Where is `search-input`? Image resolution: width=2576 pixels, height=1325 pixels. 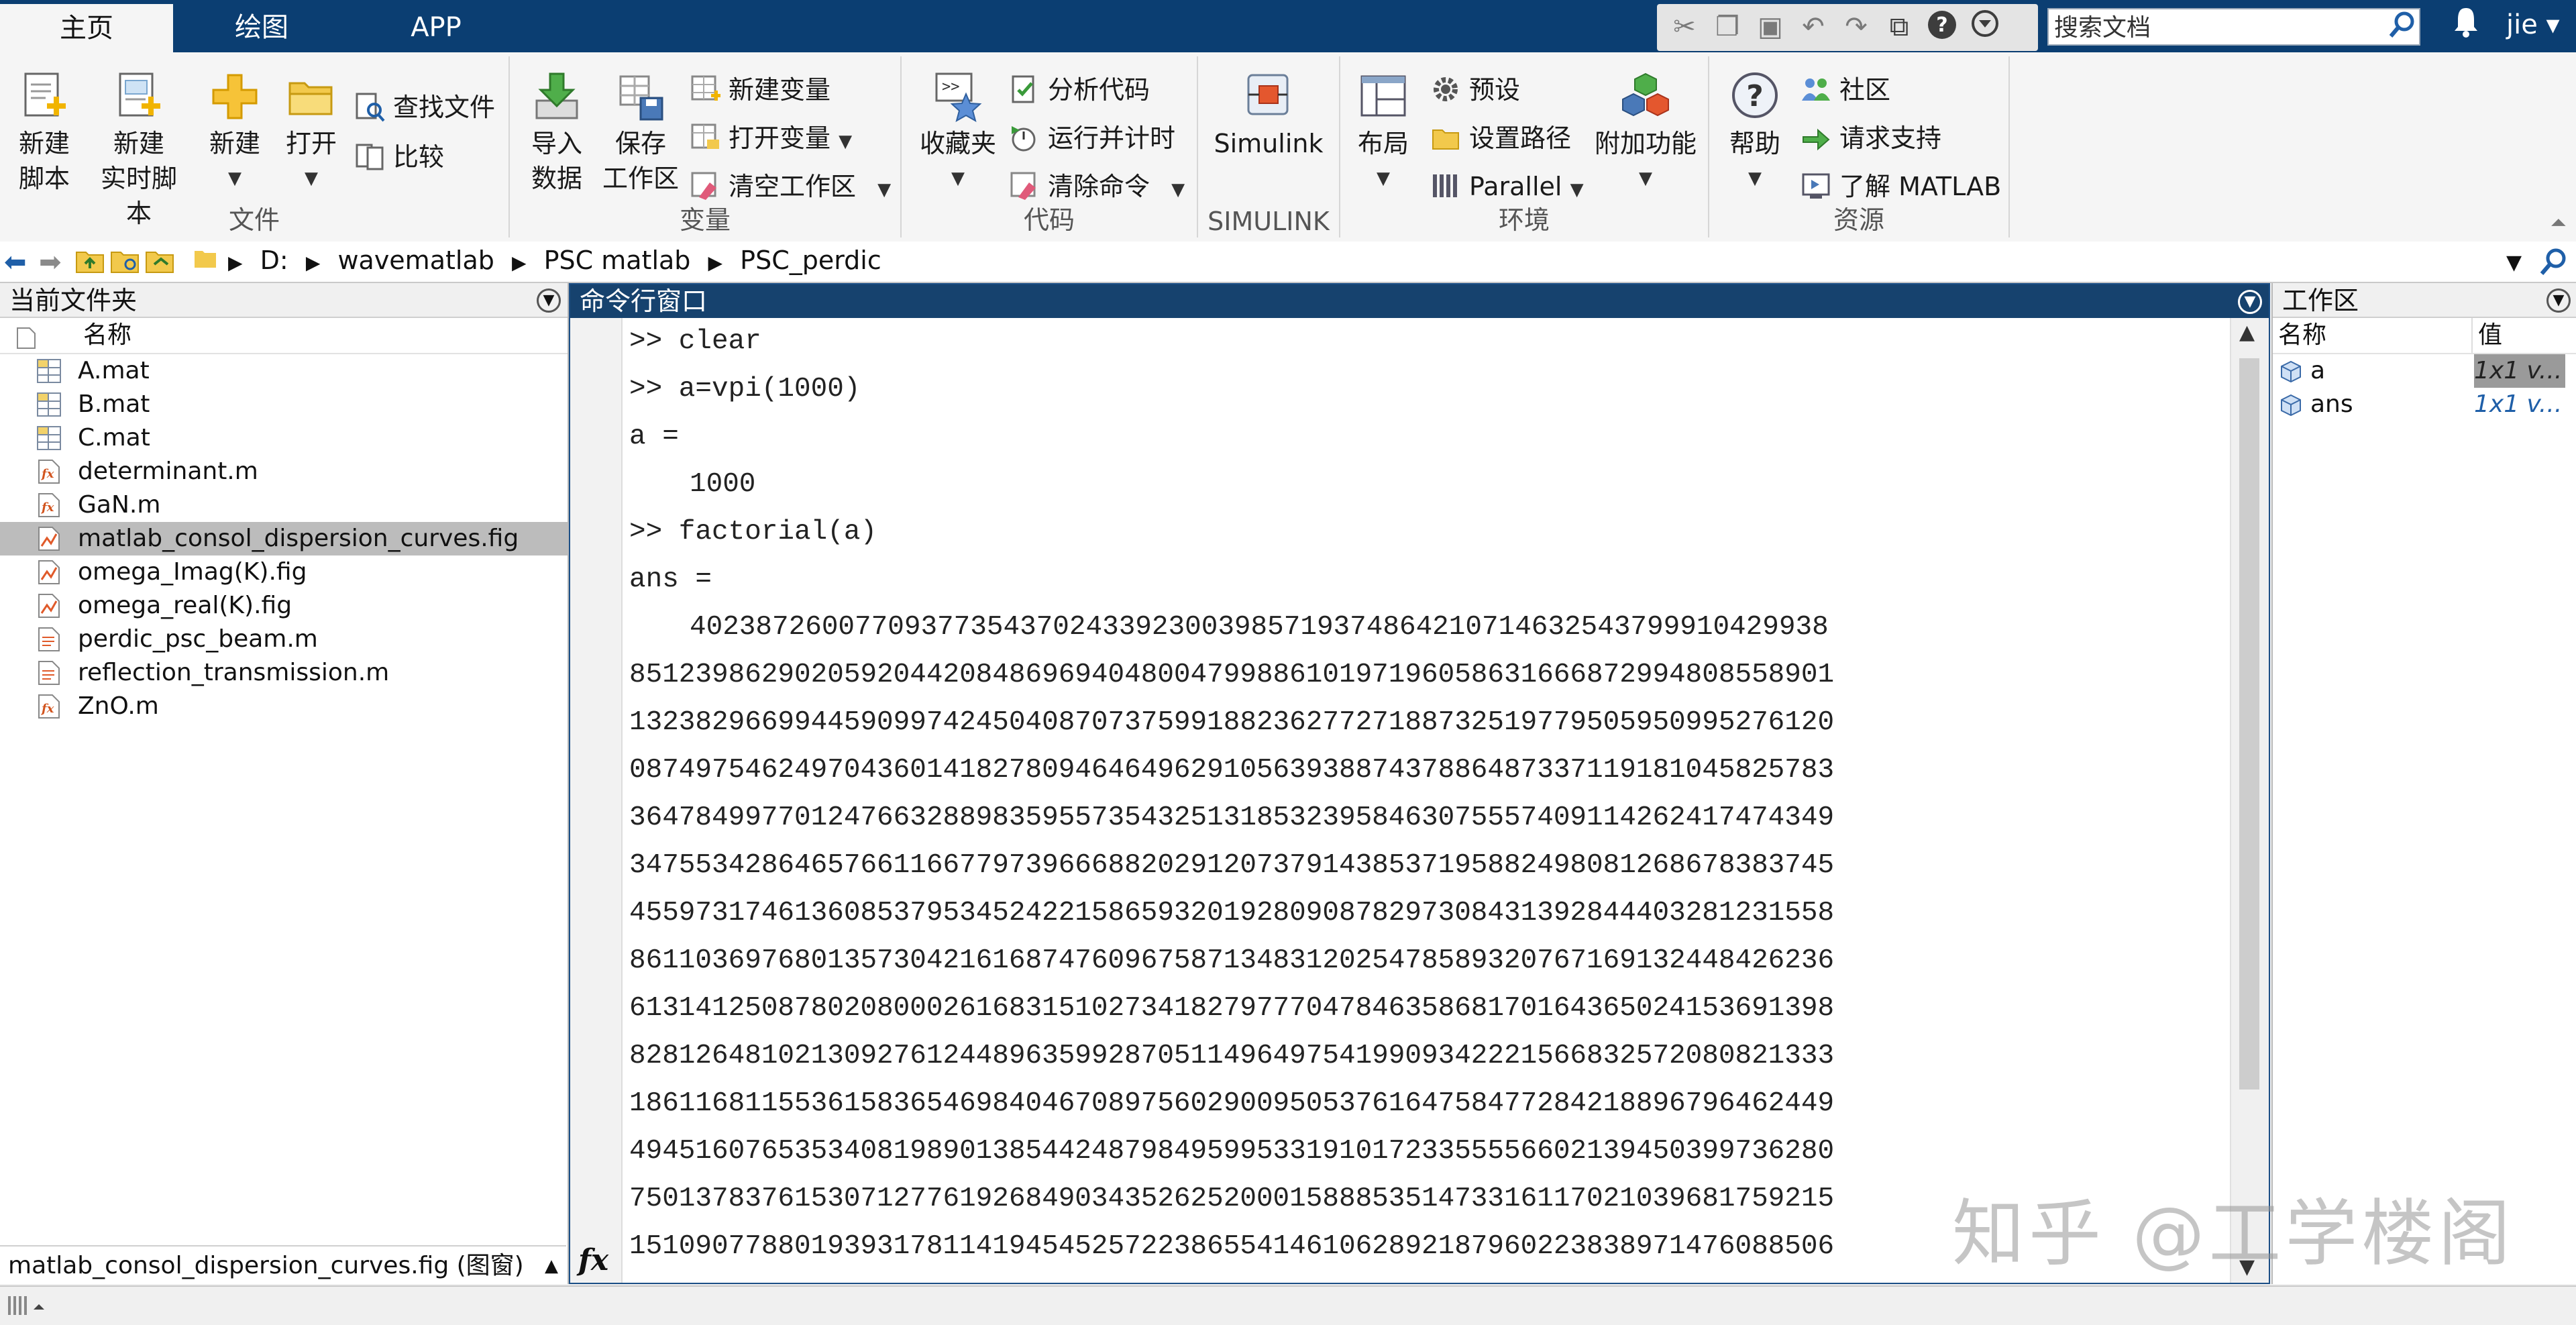
search-input is located at coordinates (2215, 27).